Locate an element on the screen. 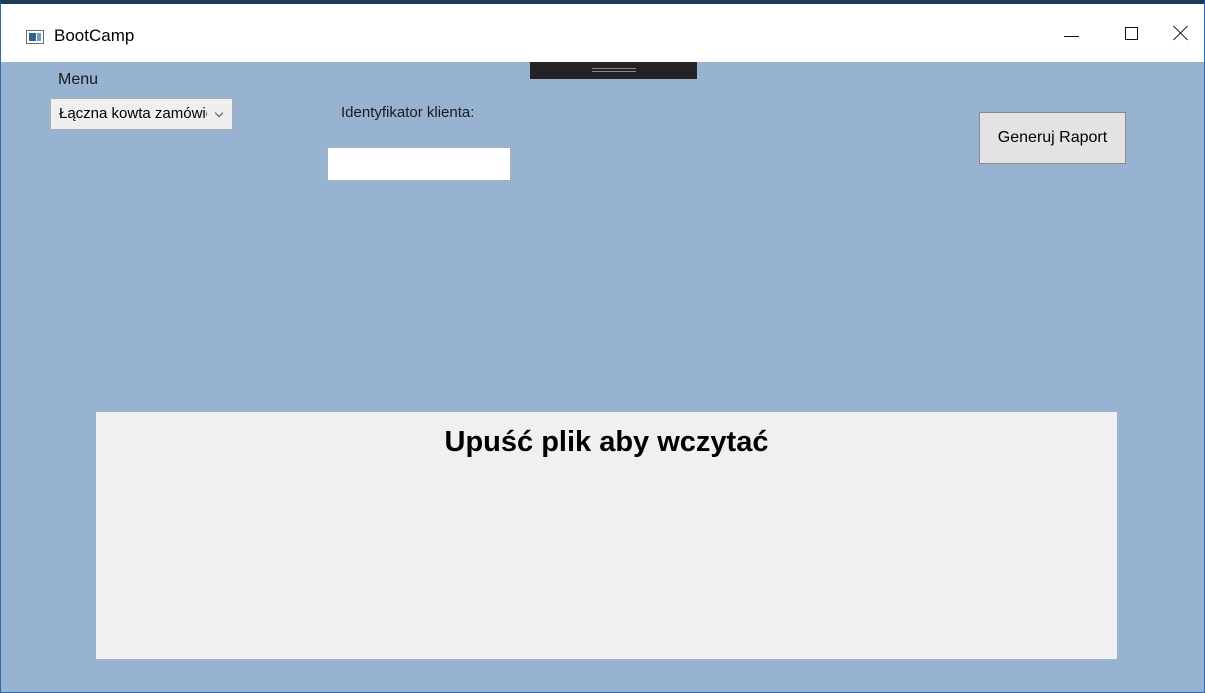  maximize-icon is located at coordinates (1131, 33).